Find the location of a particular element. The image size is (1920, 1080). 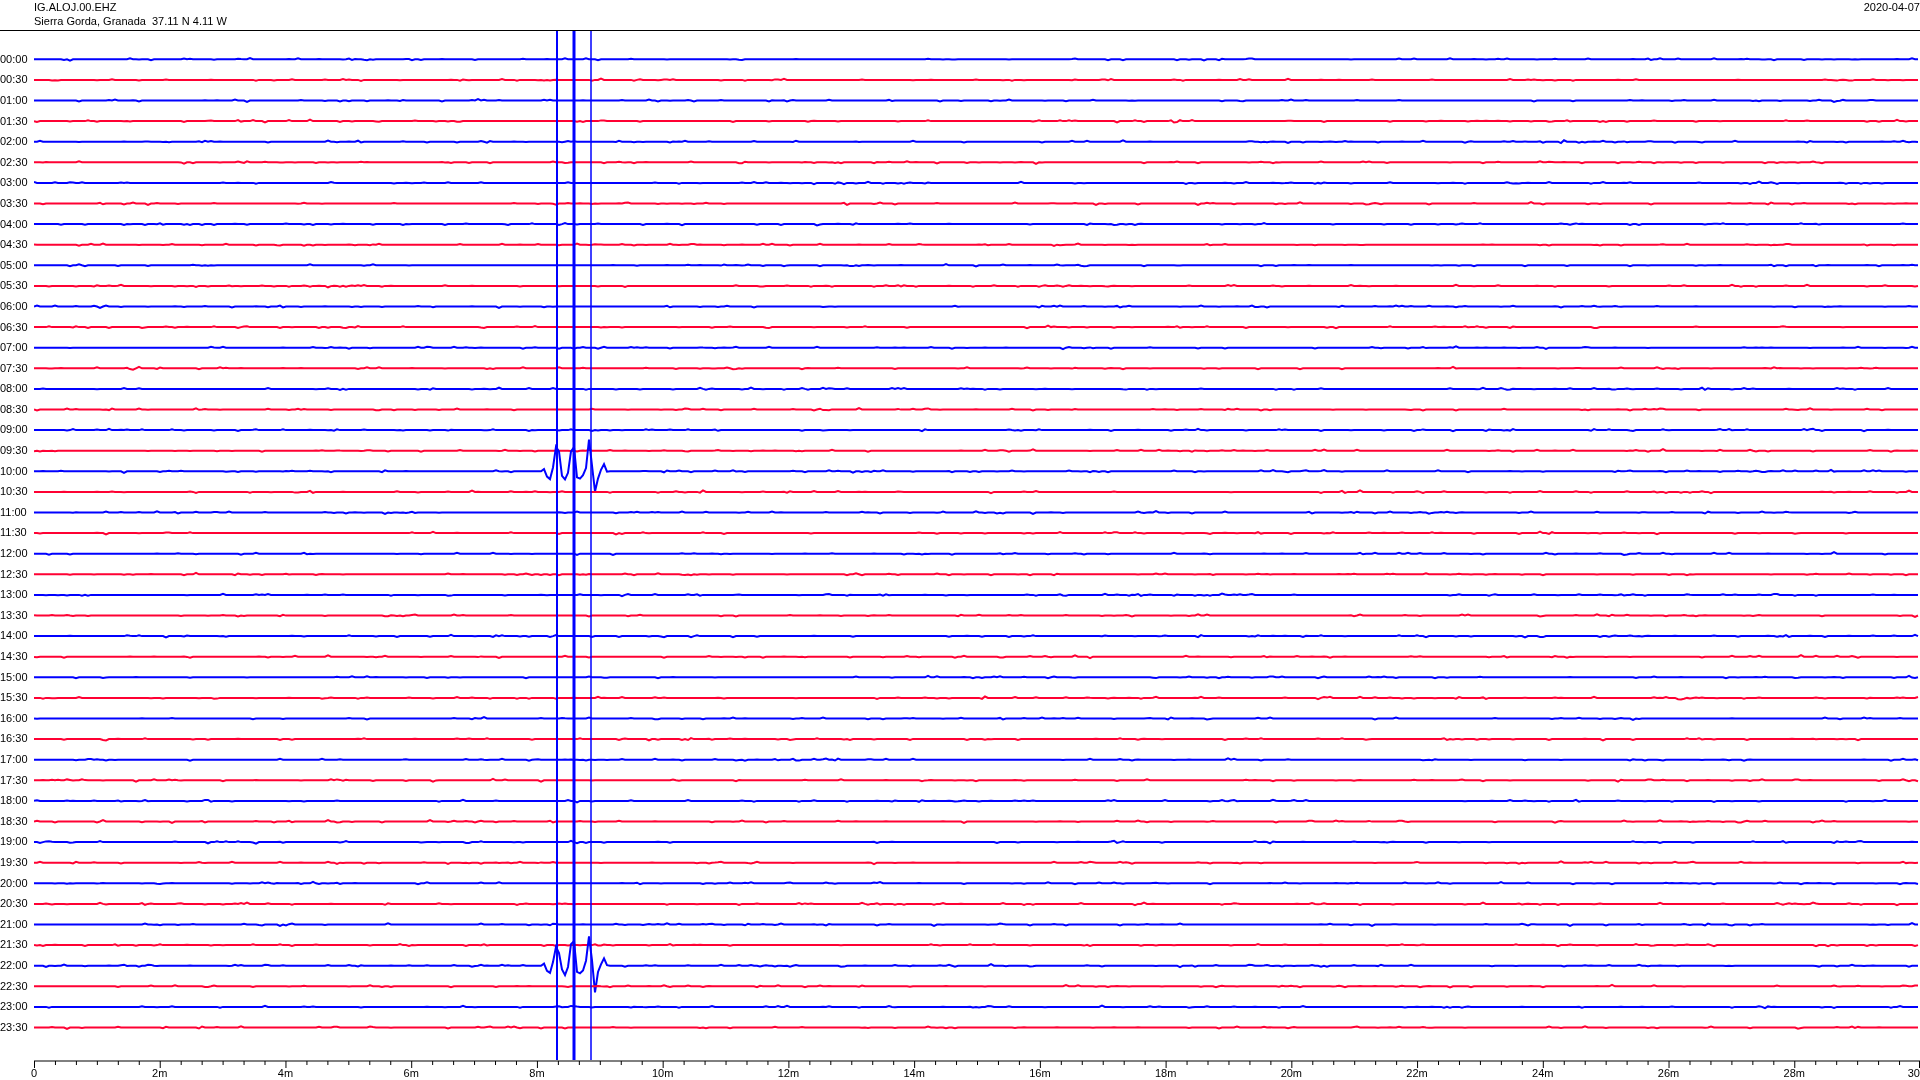

axis-label: 24m is located at coordinates (1543, 1073).